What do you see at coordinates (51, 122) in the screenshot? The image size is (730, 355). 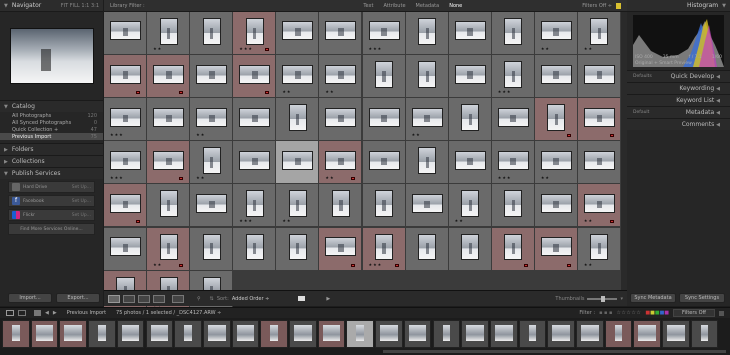 I see `catalog-item-synced: All Synced Photographs 0` at bounding box center [51, 122].